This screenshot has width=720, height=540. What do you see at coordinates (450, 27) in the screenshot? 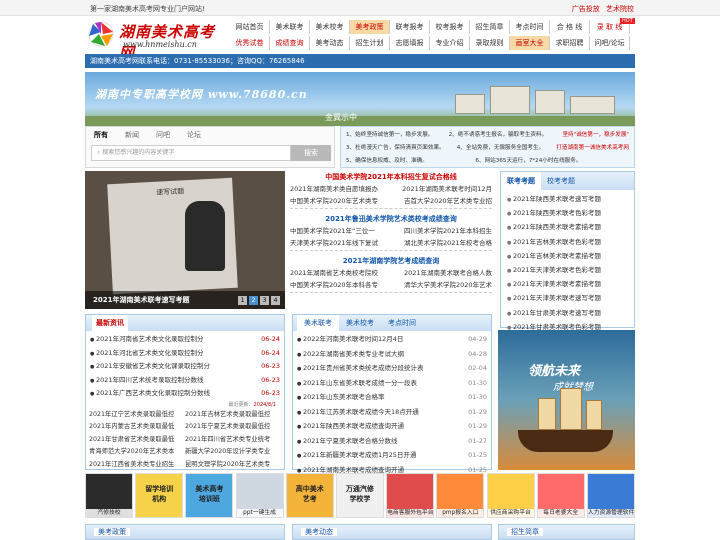
I see `nav-item: 校考报考` at bounding box center [450, 27].